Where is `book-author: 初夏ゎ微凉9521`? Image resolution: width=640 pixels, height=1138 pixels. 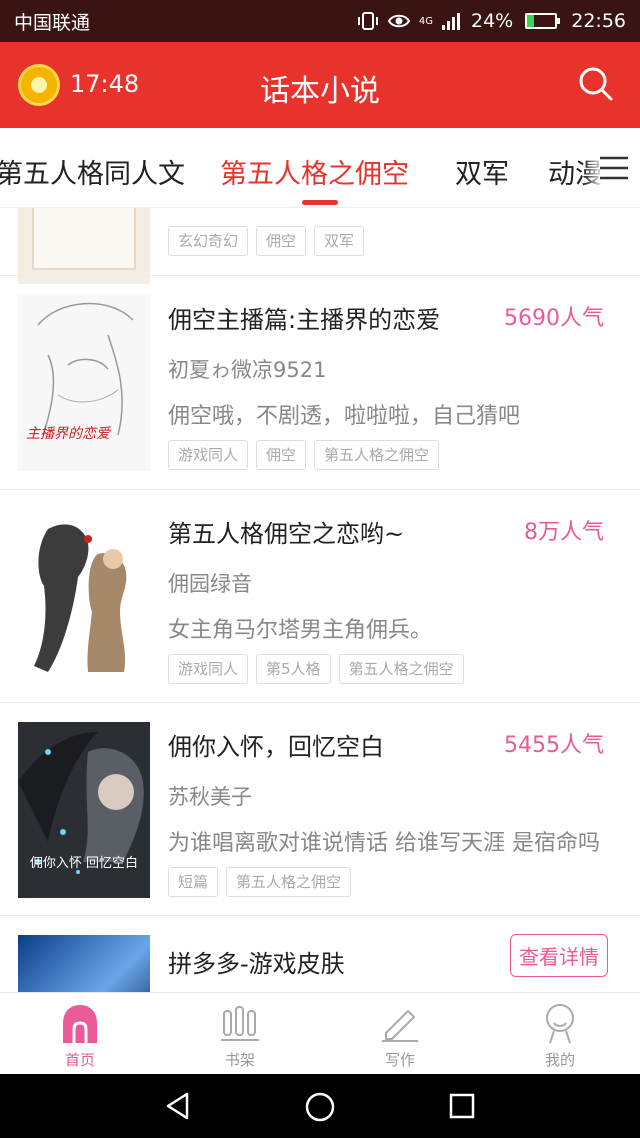 book-author: 初夏ゎ微凉9521 is located at coordinates (247, 370).